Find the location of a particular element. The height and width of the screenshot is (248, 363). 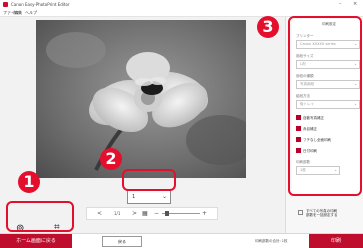

page-navigation: < 1/1 > ▦ − + is located at coordinates (152, 213).